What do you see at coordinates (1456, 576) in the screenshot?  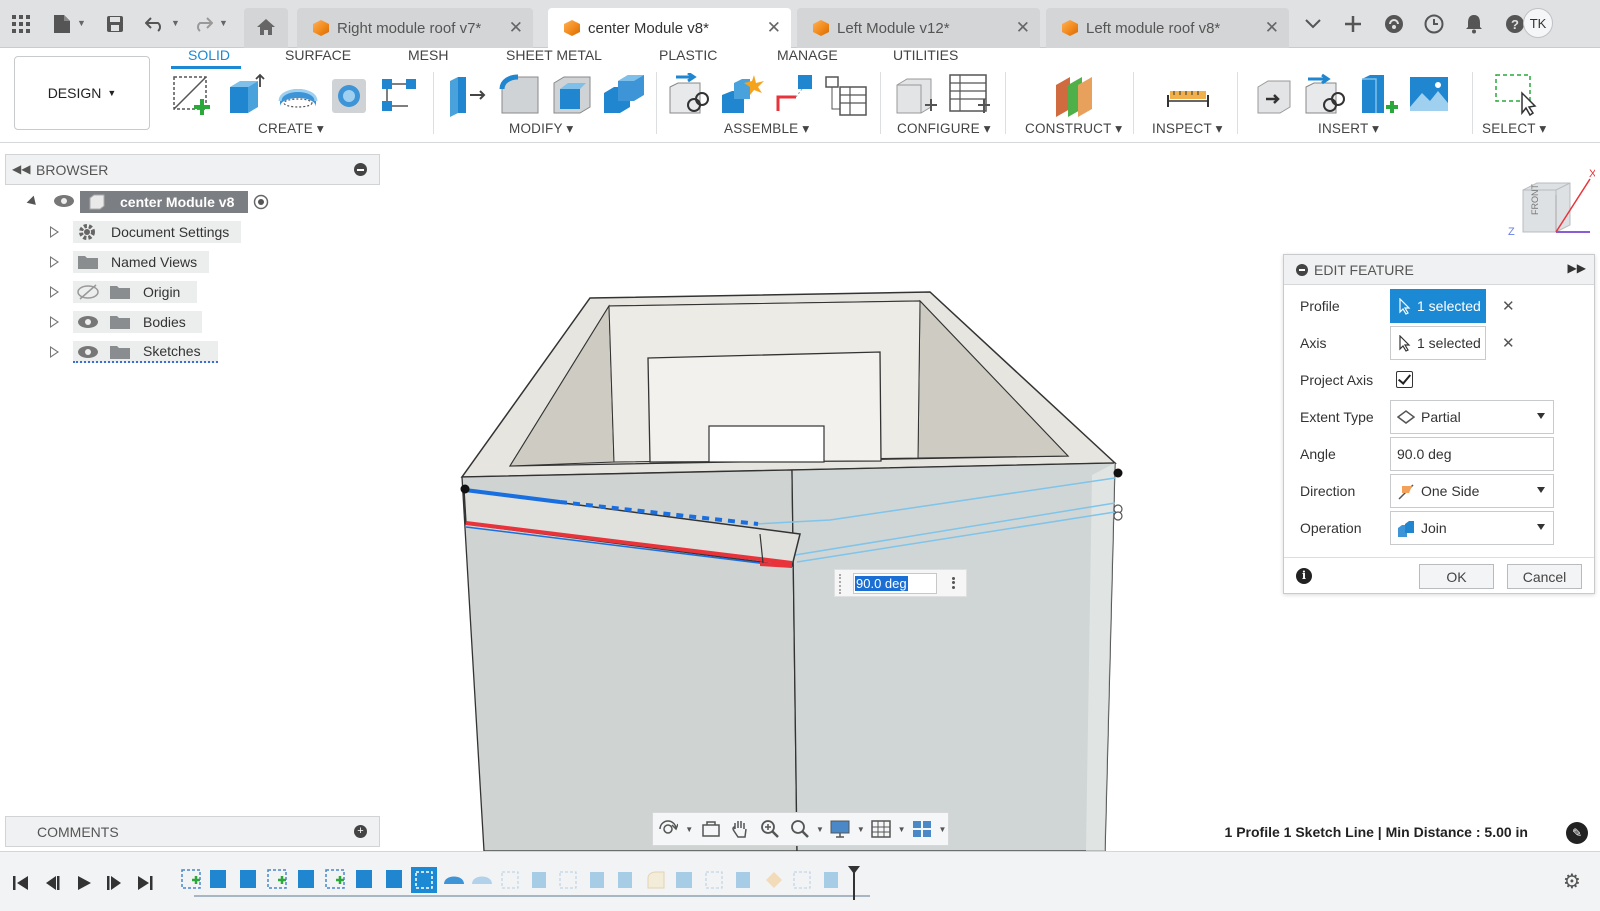 I see `ok-button: OK` at bounding box center [1456, 576].